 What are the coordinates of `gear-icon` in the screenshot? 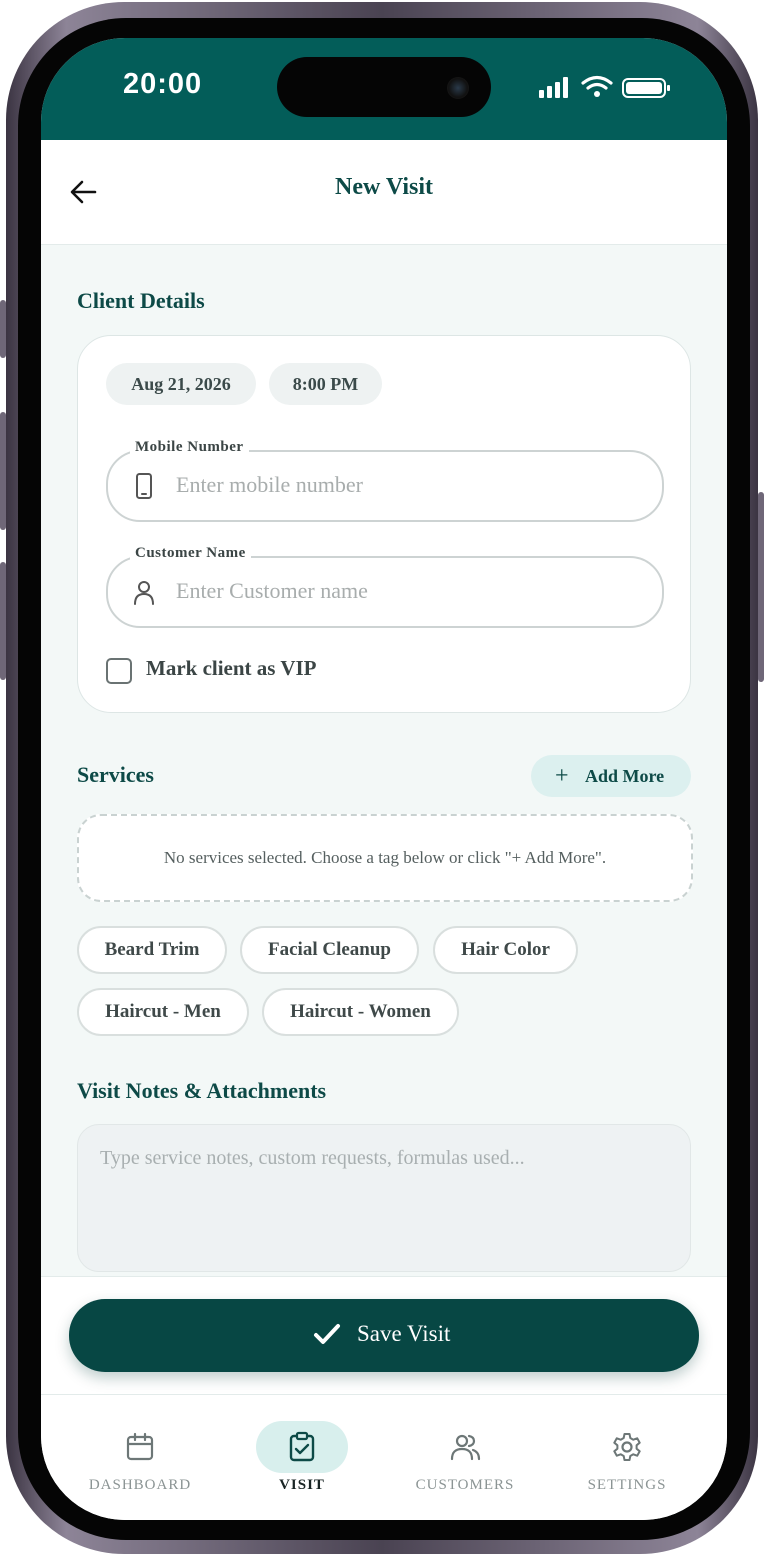 It's located at (627, 1447).